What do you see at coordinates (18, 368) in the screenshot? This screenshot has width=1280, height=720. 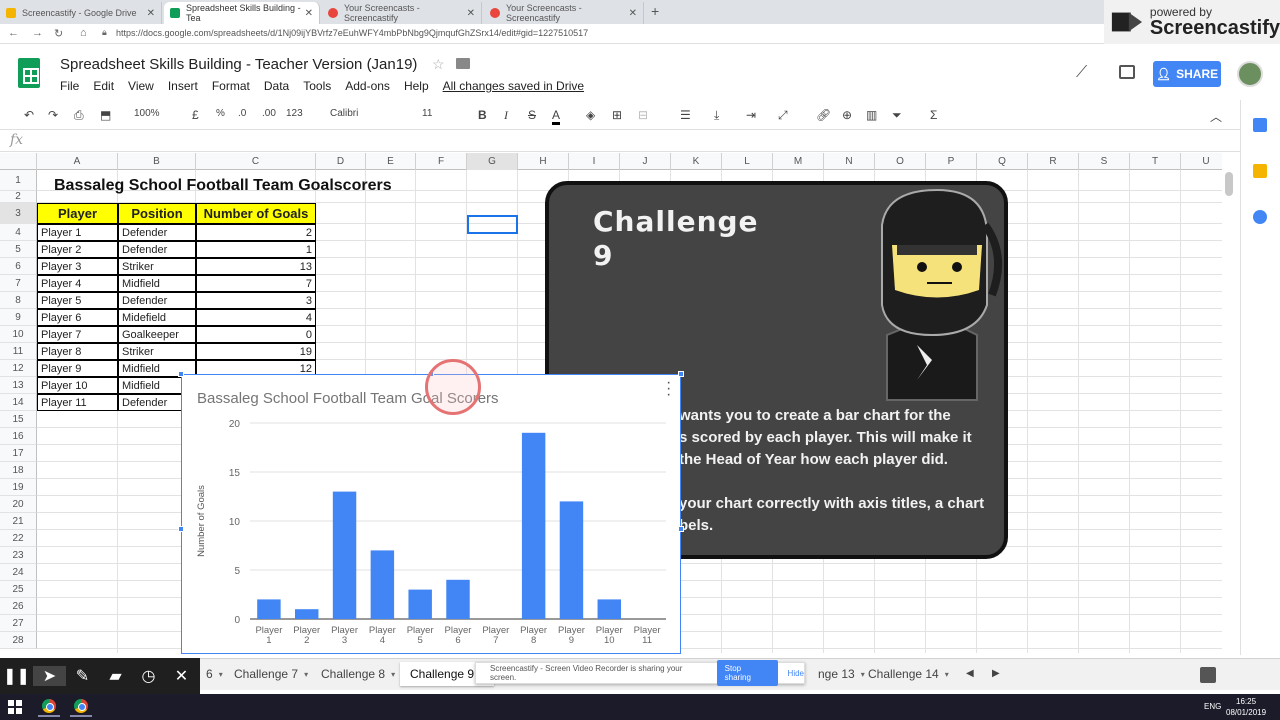 I see `row-header: 12` at bounding box center [18, 368].